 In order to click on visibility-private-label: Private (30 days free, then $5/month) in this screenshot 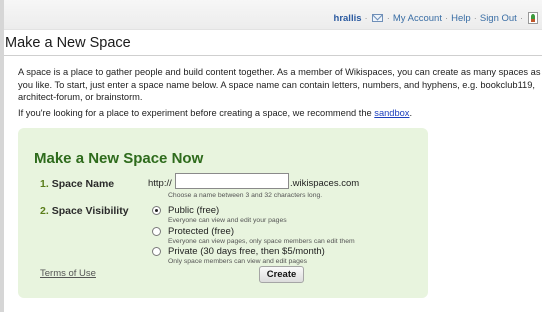, I will do `click(246, 251)`.